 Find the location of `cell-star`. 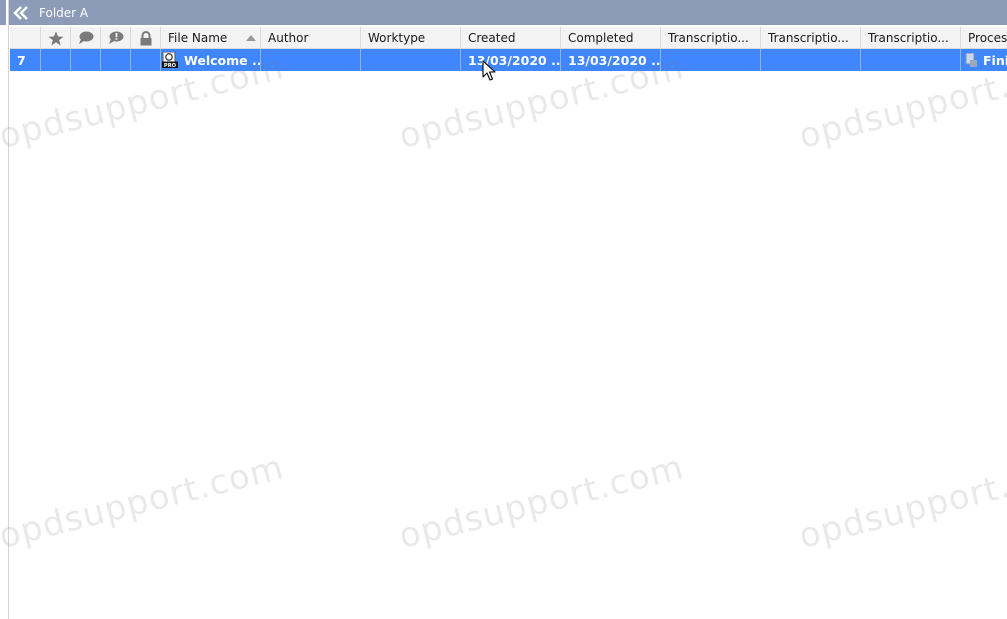

cell-star is located at coordinates (56, 60).